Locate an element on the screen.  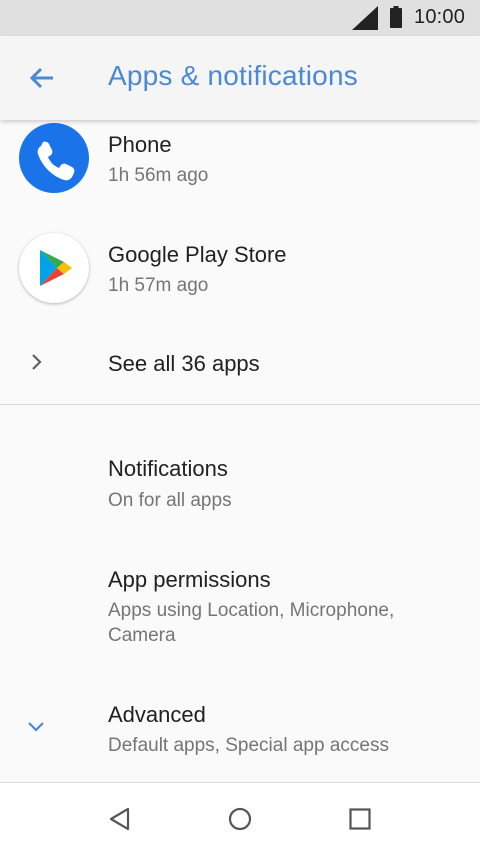
cell-signal-icon is located at coordinates (365, 18).